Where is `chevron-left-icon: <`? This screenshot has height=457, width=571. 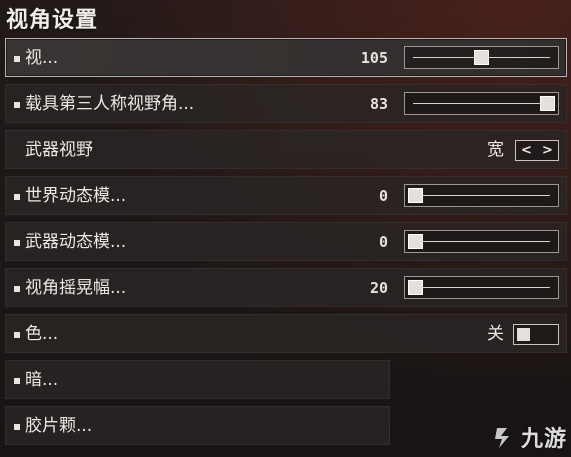
chevron-left-icon: < is located at coordinates (526, 150).